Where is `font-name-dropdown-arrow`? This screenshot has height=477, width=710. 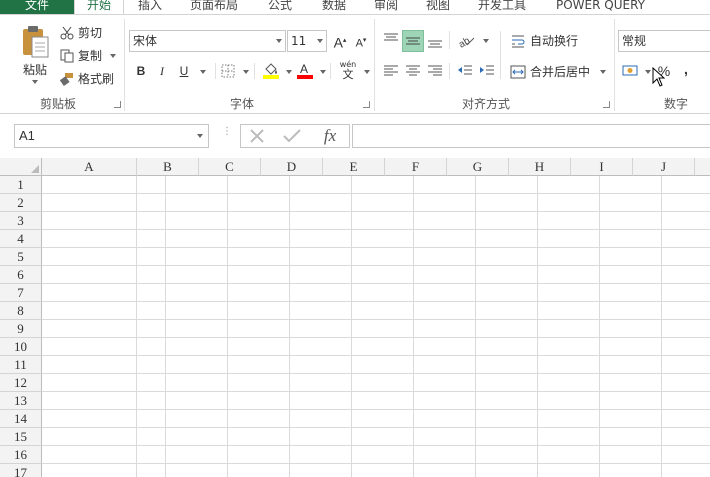 font-name-dropdown-arrow is located at coordinates (279, 41).